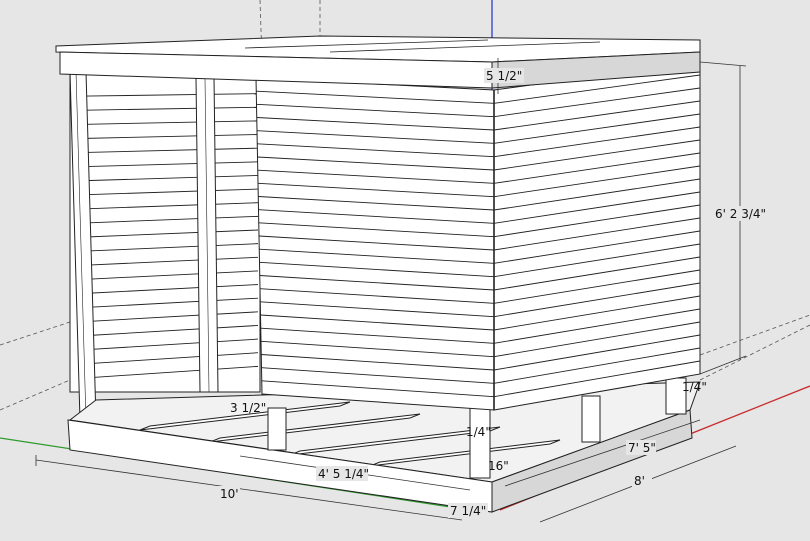 Image resolution: width=810 pixels, height=541 pixels. I want to click on dim-top-thickness: 5 1/2", so click(504, 76).